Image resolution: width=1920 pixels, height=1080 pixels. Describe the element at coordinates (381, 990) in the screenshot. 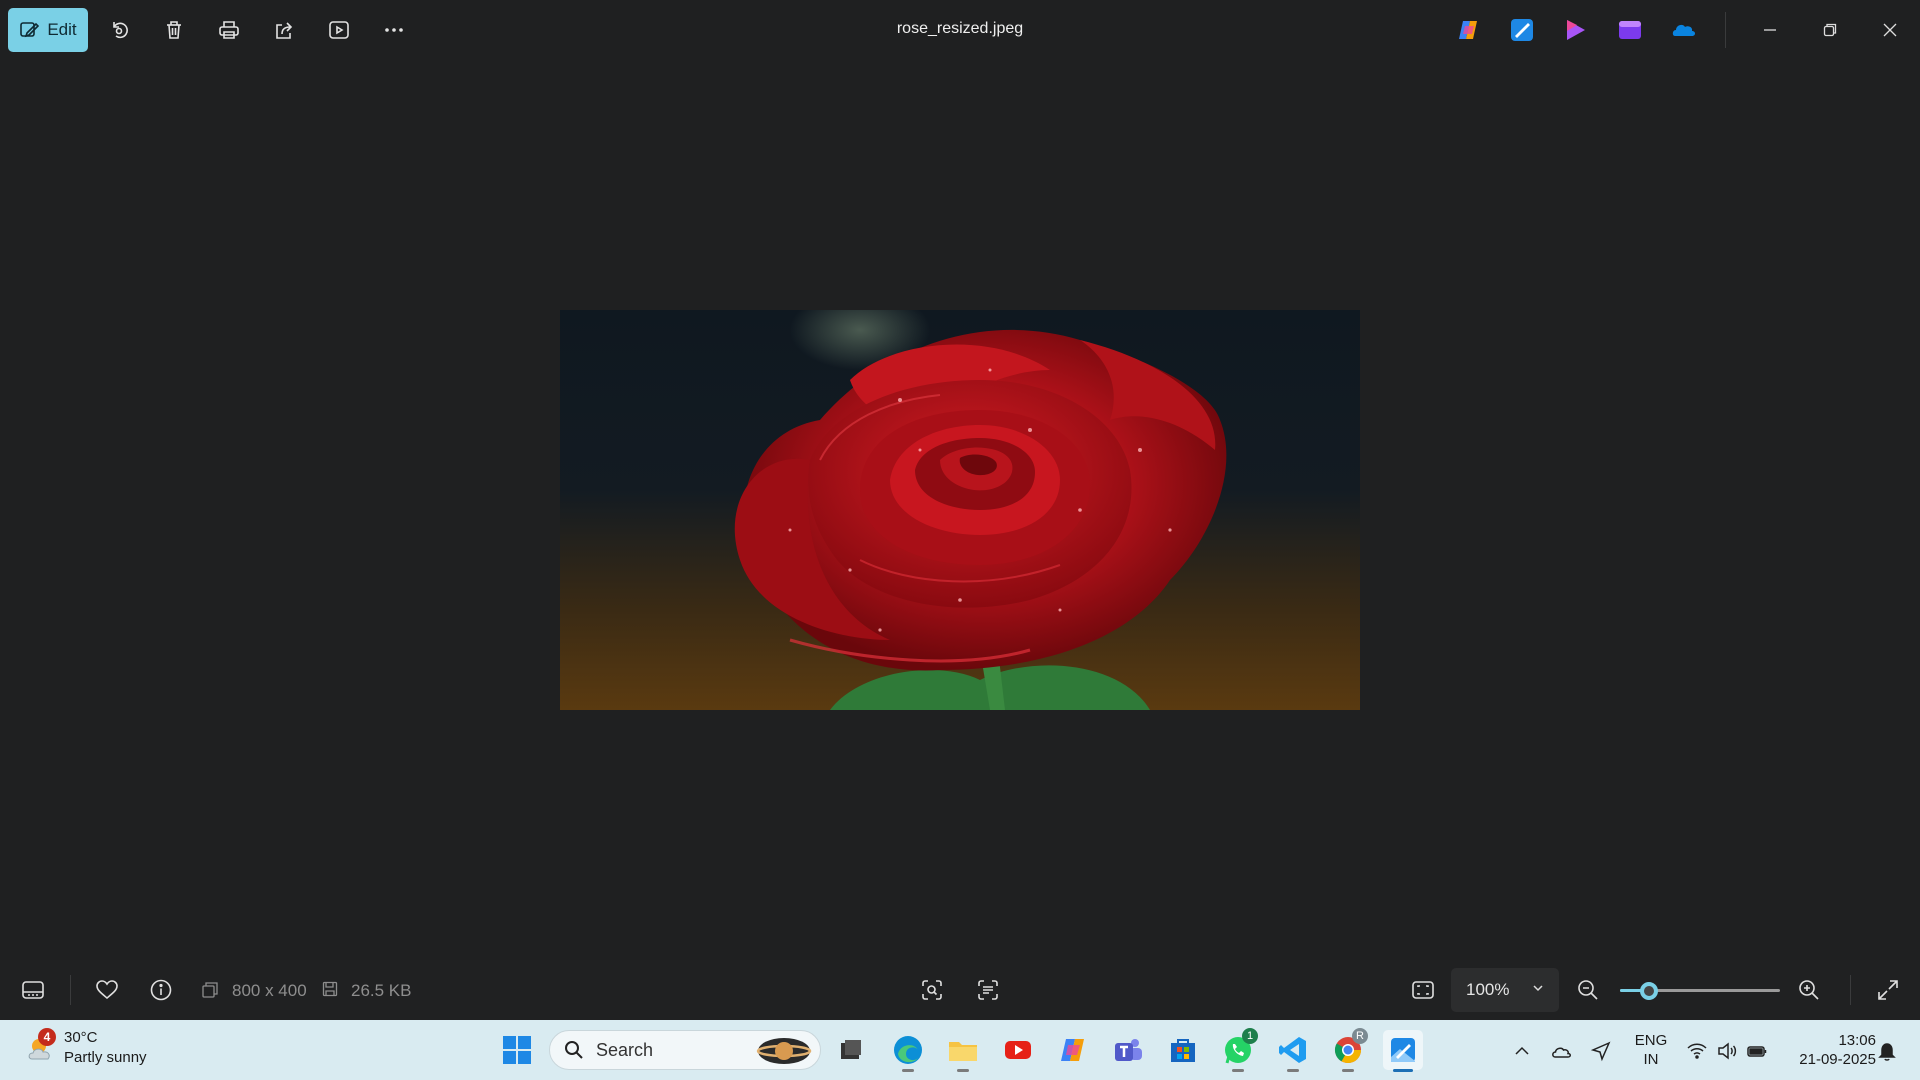

I see `file-size: 26.5 KB` at that location.